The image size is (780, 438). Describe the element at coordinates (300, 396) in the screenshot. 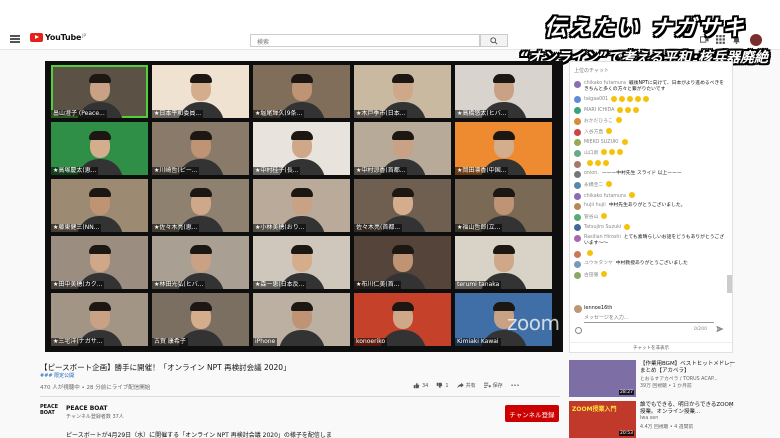

I see `divider` at that location.